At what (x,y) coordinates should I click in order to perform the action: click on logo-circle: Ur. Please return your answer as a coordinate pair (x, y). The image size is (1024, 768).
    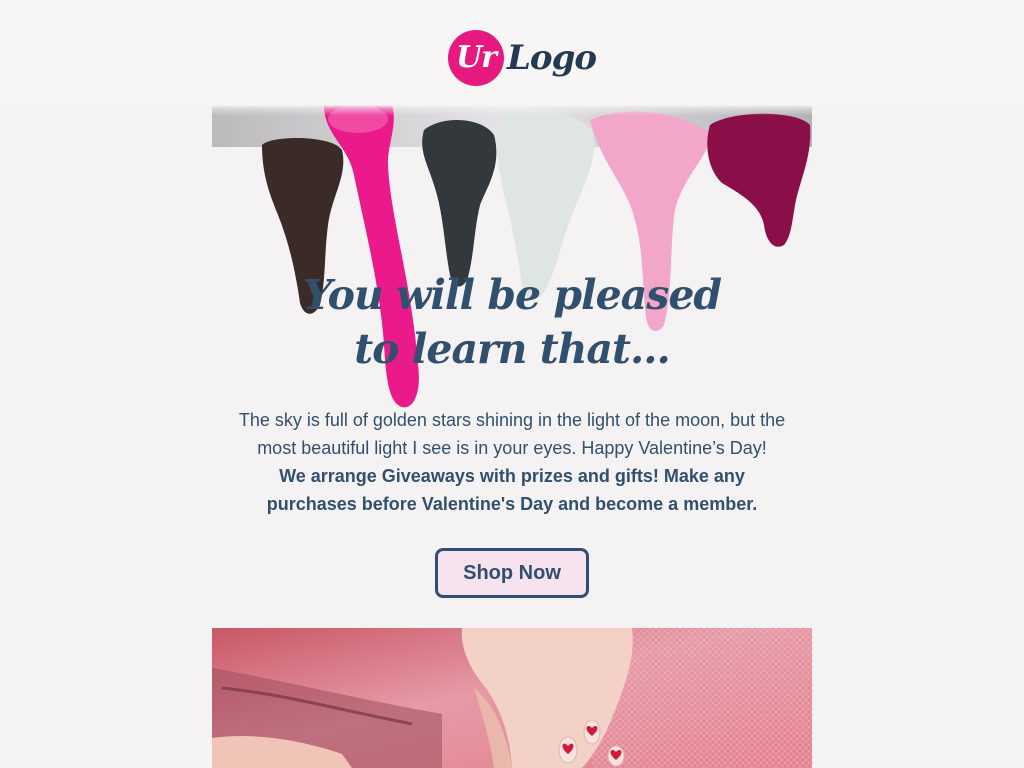
    Looking at the image, I should click on (476, 57).